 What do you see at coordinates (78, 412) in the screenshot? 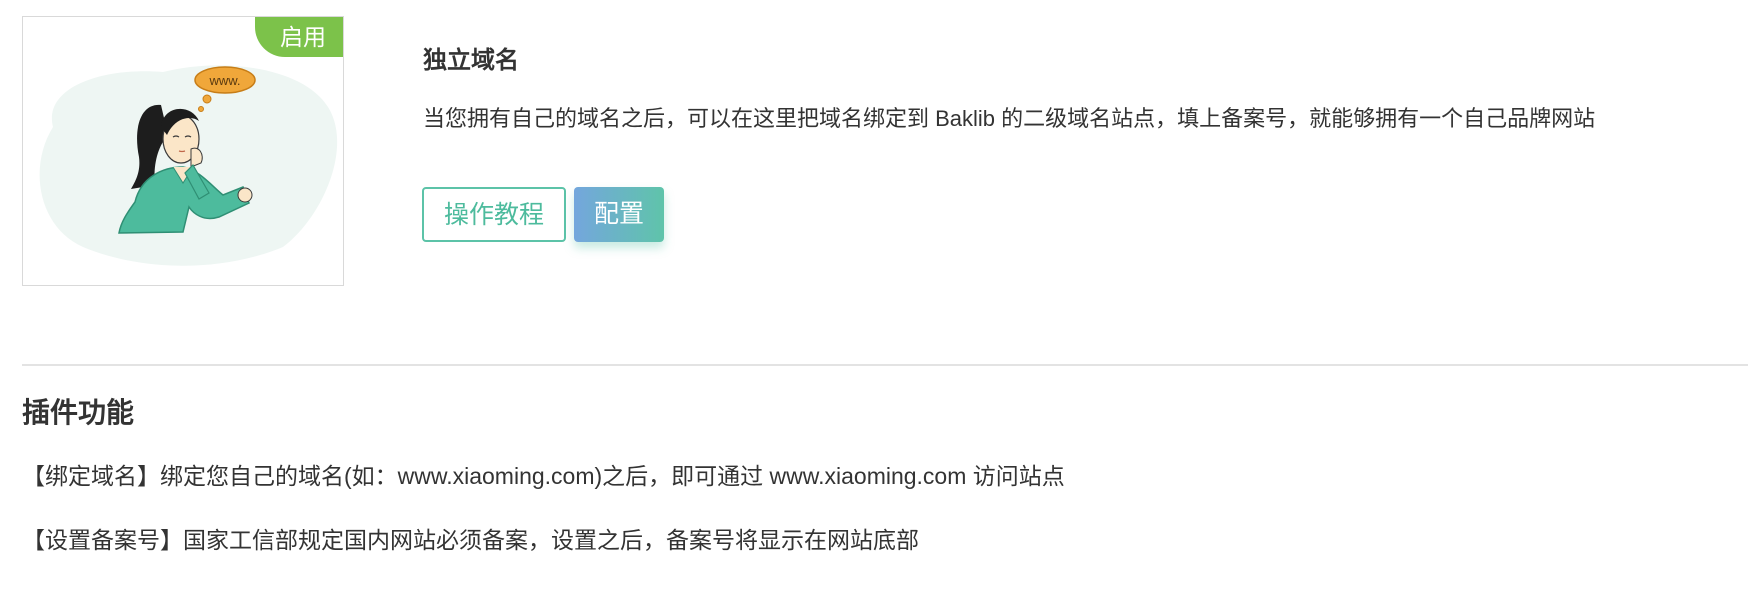
I see `features-section-title: 插件功能` at bounding box center [78, 412].